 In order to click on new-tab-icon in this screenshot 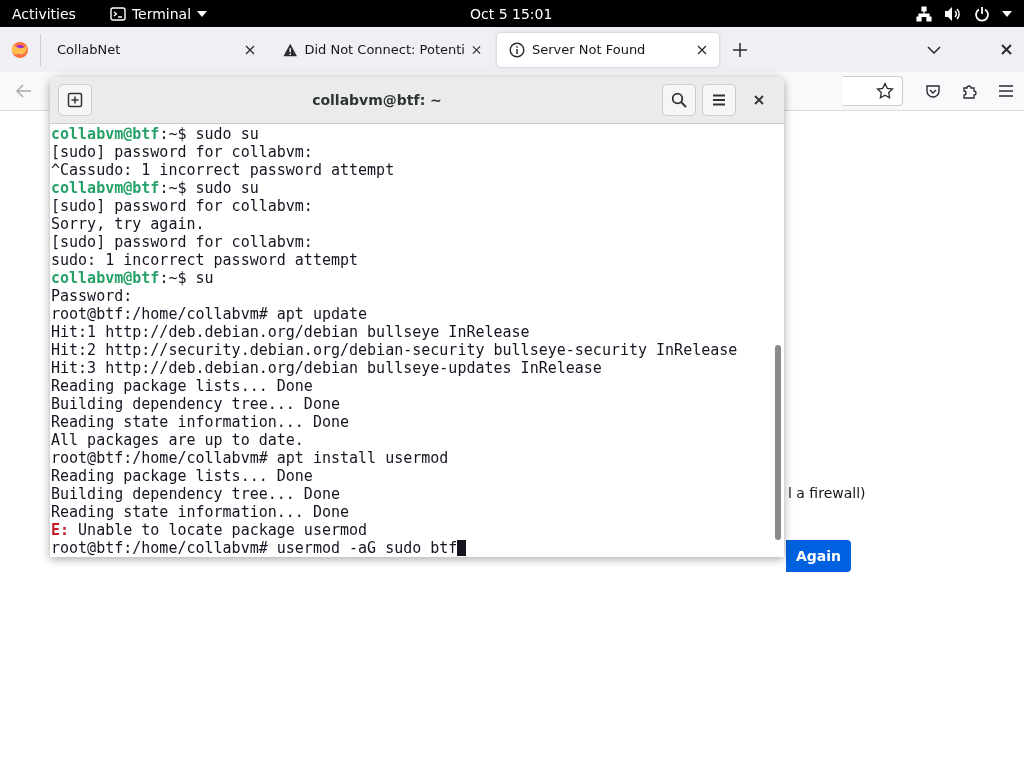, I will do `click(740, 49)`.